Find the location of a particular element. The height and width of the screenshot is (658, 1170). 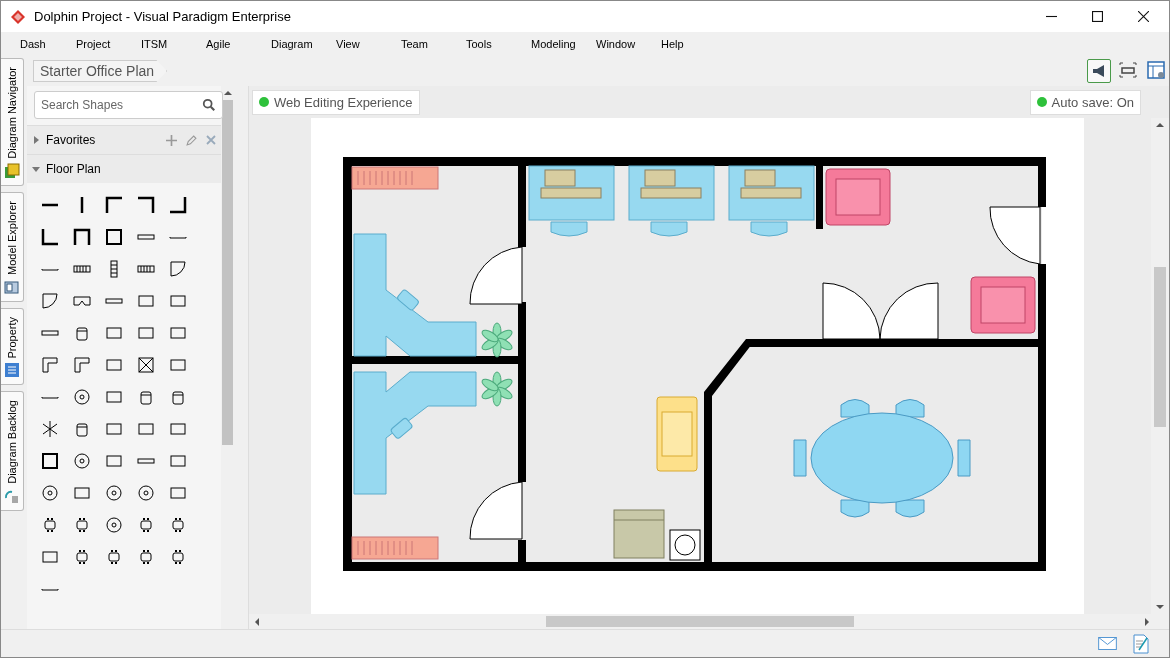

app-logo-icon is located at coordinates (18, 16).